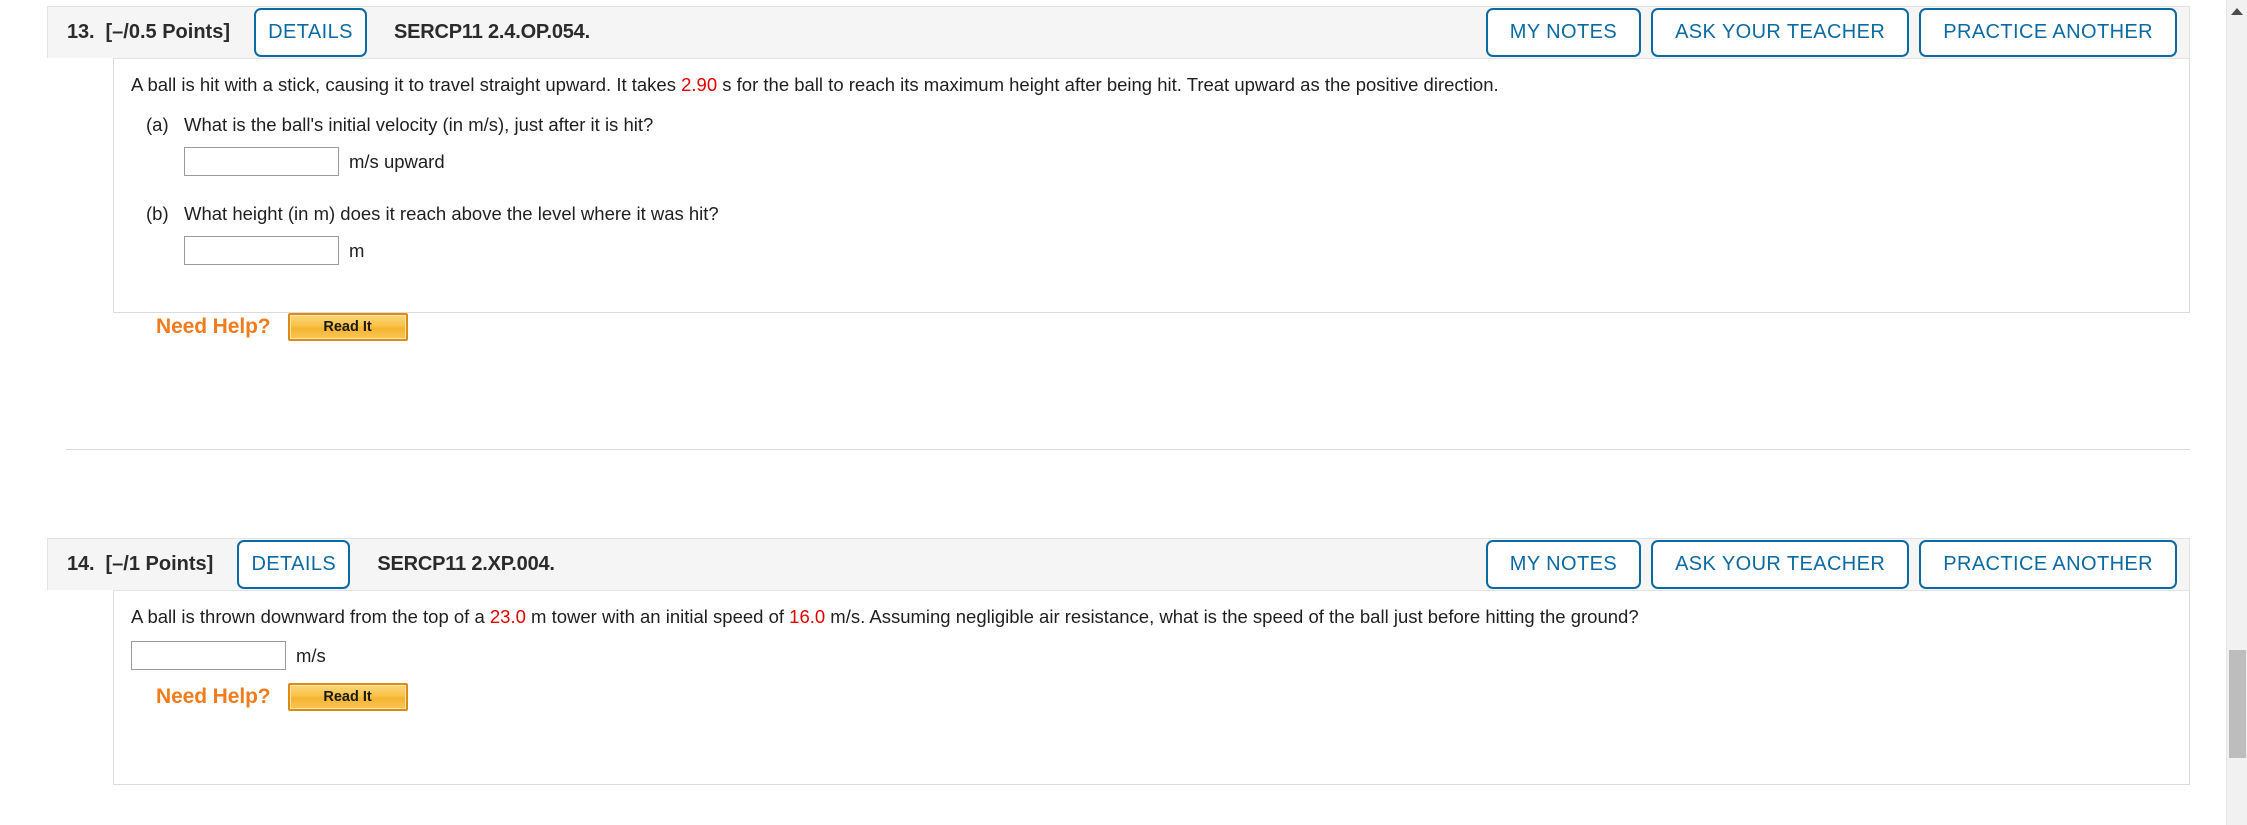  I want to click on read-it-button-13: Read It, so click(347, 327).